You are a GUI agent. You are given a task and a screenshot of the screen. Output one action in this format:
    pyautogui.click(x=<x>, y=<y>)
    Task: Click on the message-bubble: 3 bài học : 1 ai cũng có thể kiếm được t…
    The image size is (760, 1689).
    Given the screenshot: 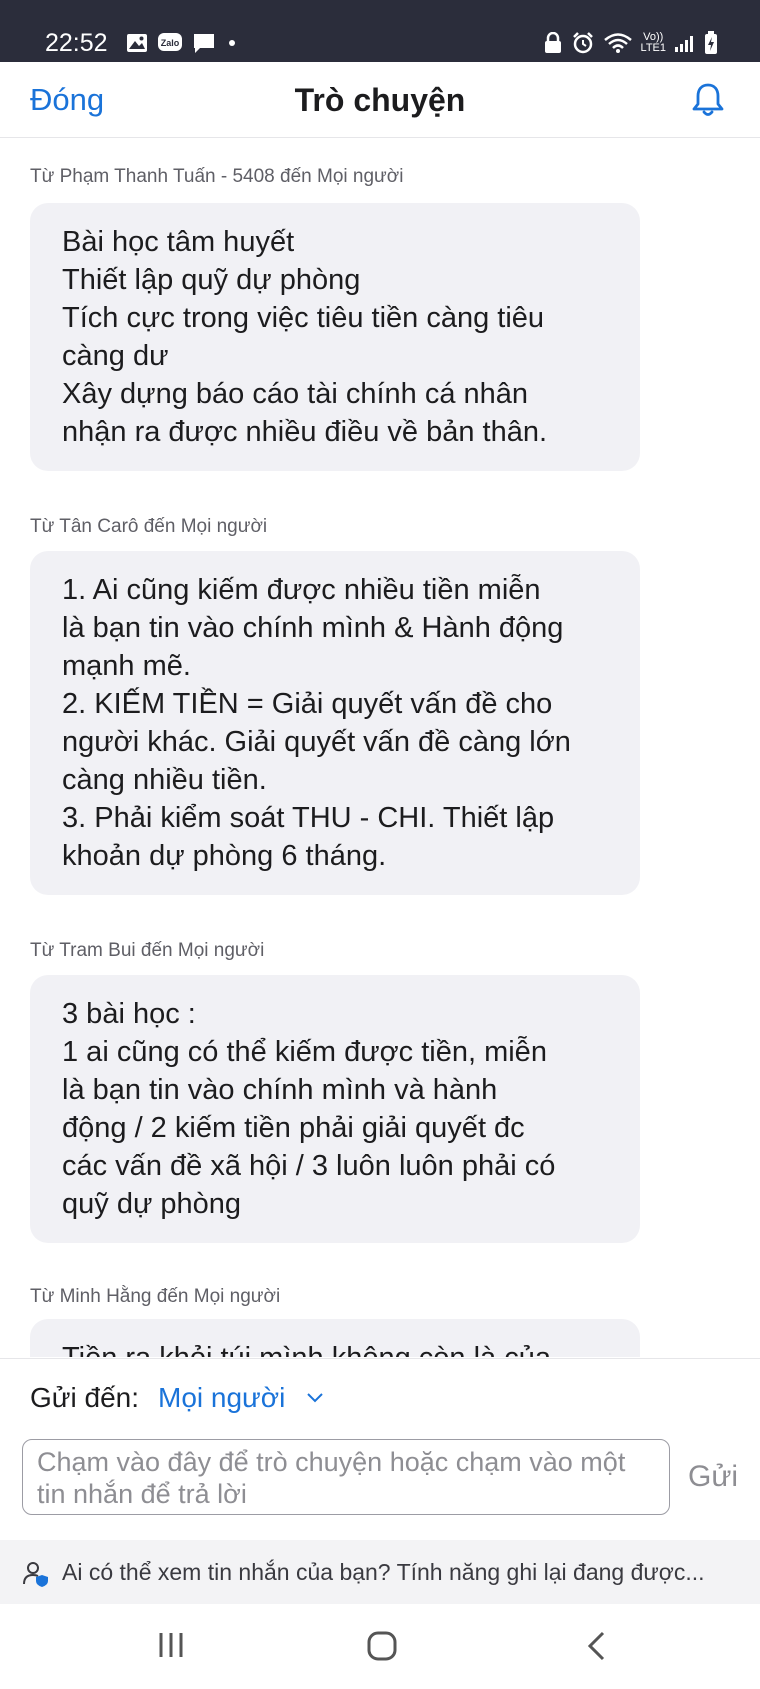 What is the action you would take?
    pyautogui.click(x=335, y=1109)
    